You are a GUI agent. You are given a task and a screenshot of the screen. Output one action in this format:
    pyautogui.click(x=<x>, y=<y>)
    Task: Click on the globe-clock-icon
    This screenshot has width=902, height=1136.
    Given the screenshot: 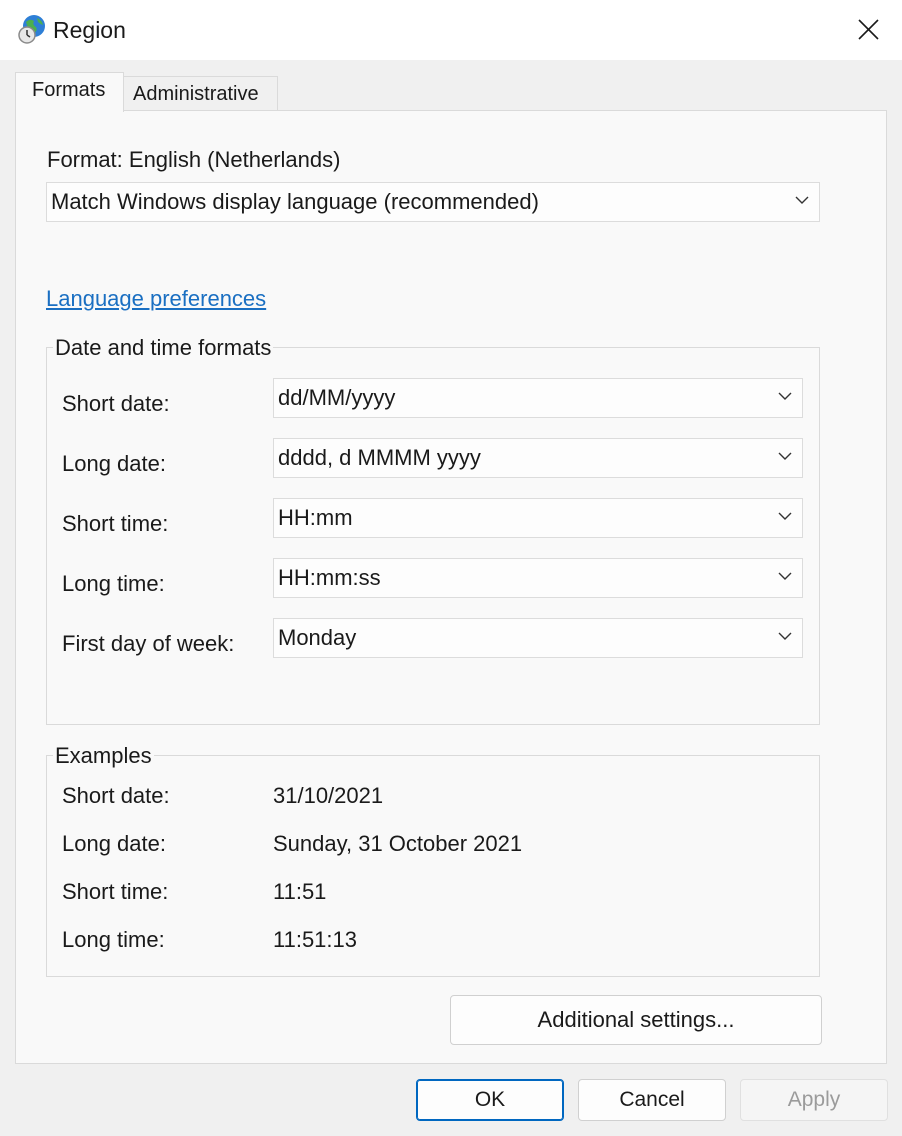 What is the action you would take?
    pyautogui.click(x=31, y=29)
    